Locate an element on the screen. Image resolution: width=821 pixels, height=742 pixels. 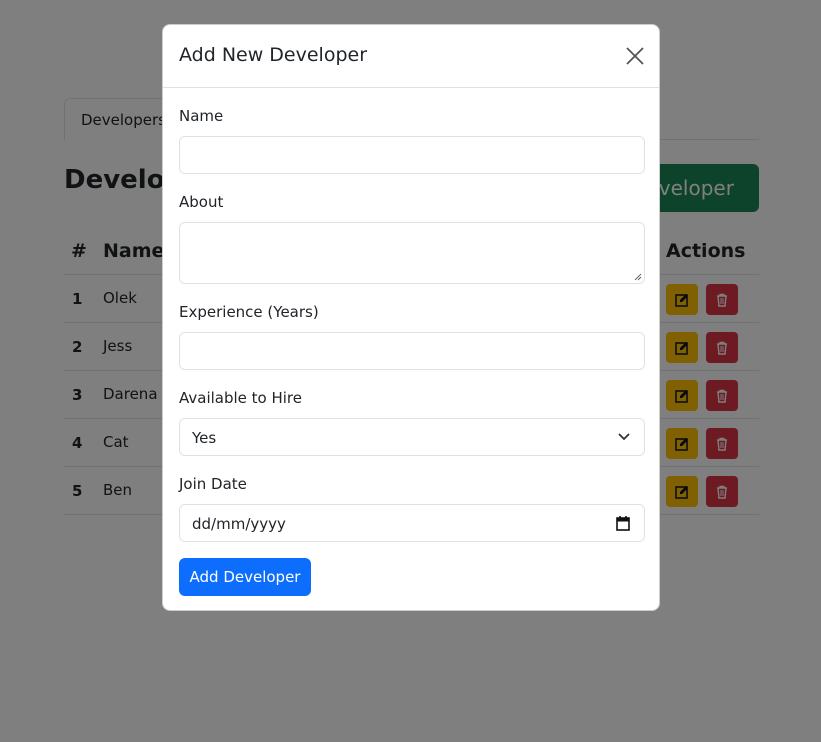
about-label: About is located at coordinates (201, 202).